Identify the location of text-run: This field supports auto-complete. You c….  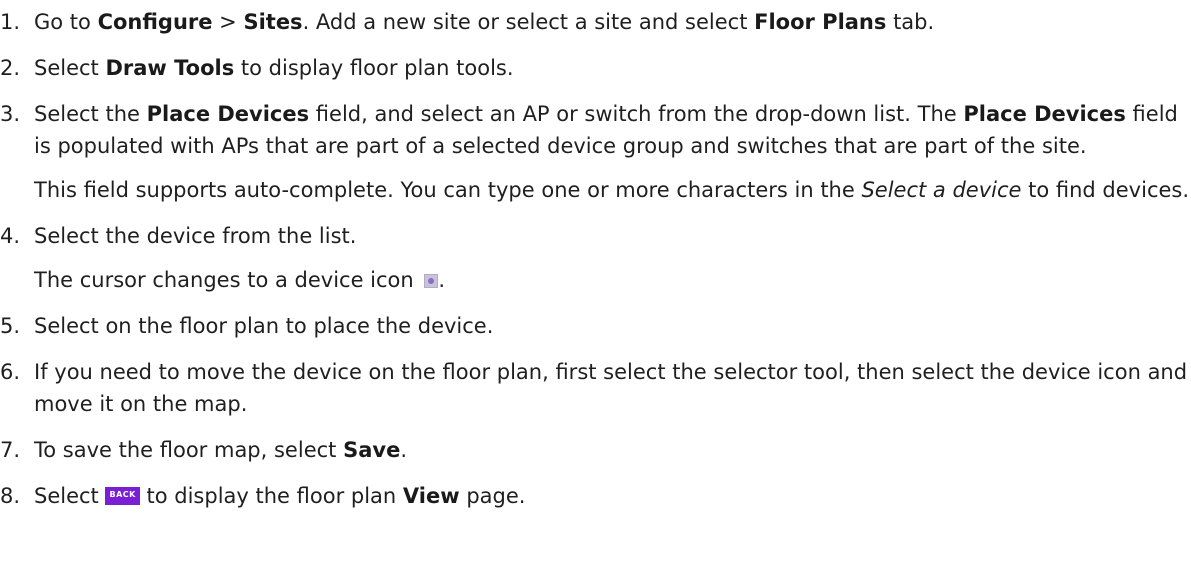
(448, 190).